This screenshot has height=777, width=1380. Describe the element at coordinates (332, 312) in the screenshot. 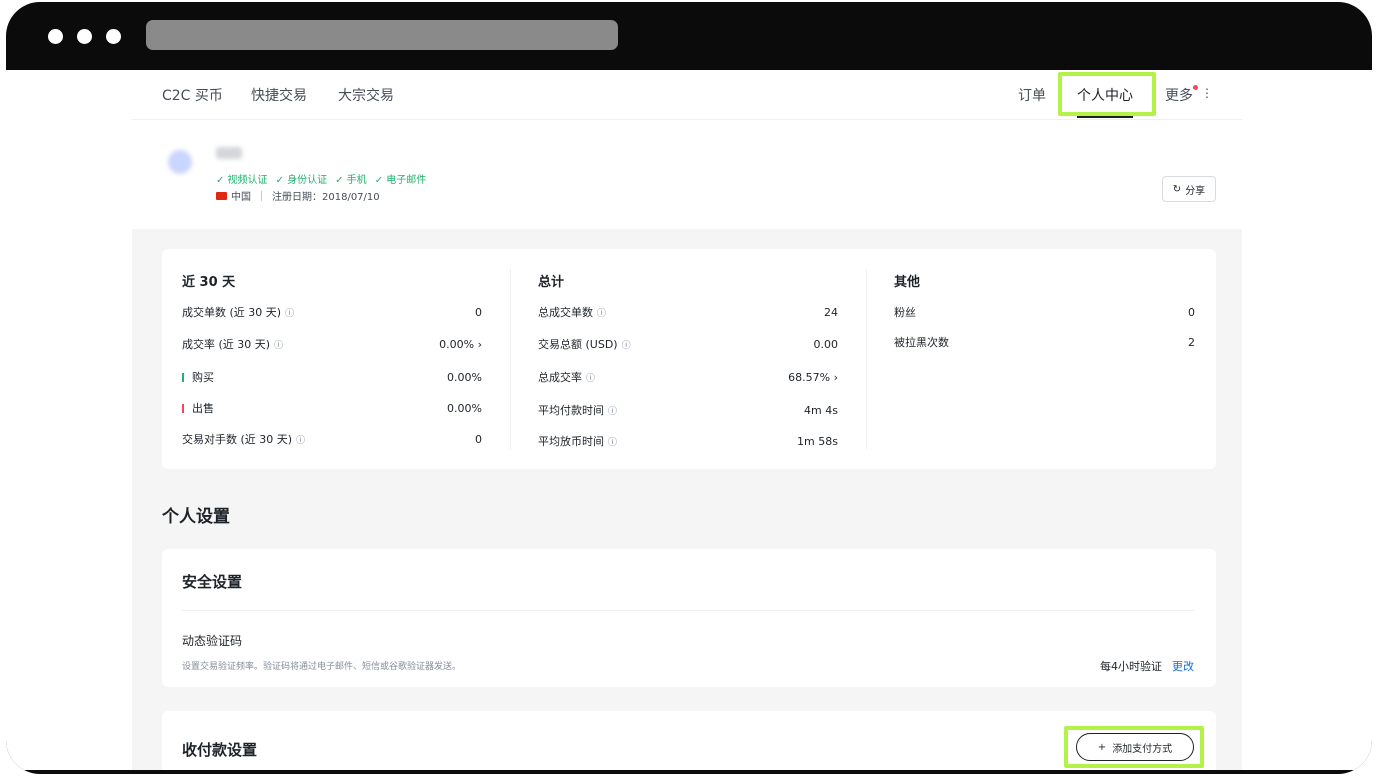

I see `stat-row: 成交单数 (近 30 天) ⓘ 0` at that location.